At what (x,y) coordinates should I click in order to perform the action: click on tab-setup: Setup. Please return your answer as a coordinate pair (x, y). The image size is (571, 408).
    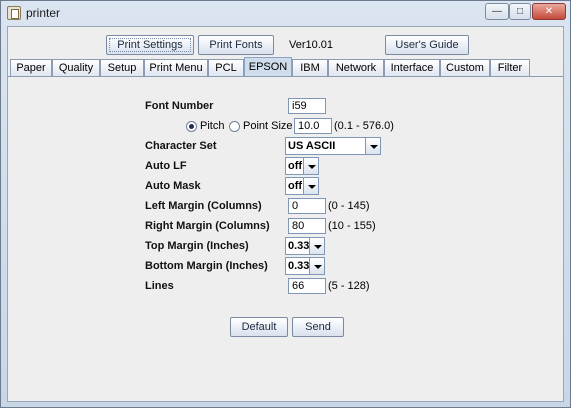
    Looking at the image, I should click on (122, 67).